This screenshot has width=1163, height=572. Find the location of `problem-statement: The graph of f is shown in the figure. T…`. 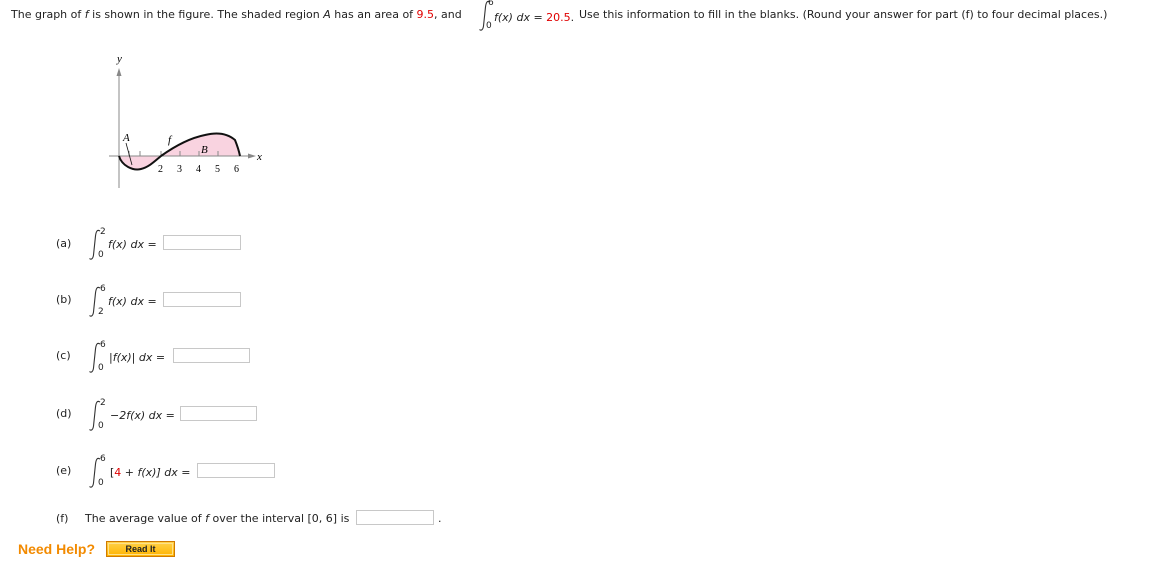

problem-statement: The graph of f is shown in the figure. T… is located at coordinates (236, 14).